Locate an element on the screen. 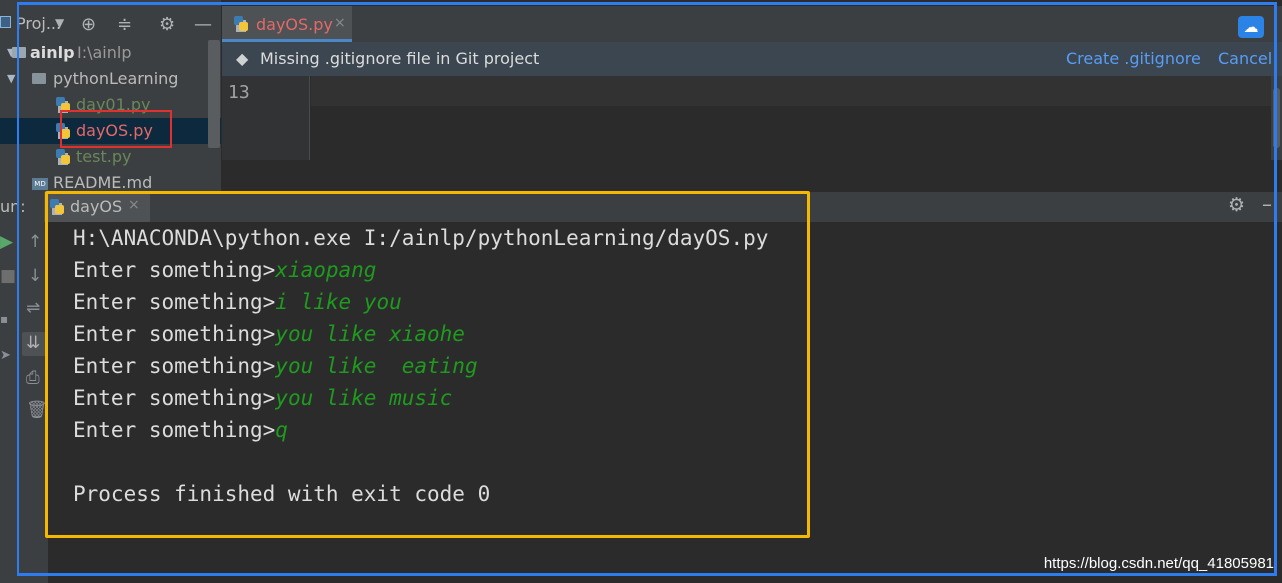  layout-icon: ▪ is located at coordinates (4, 319).